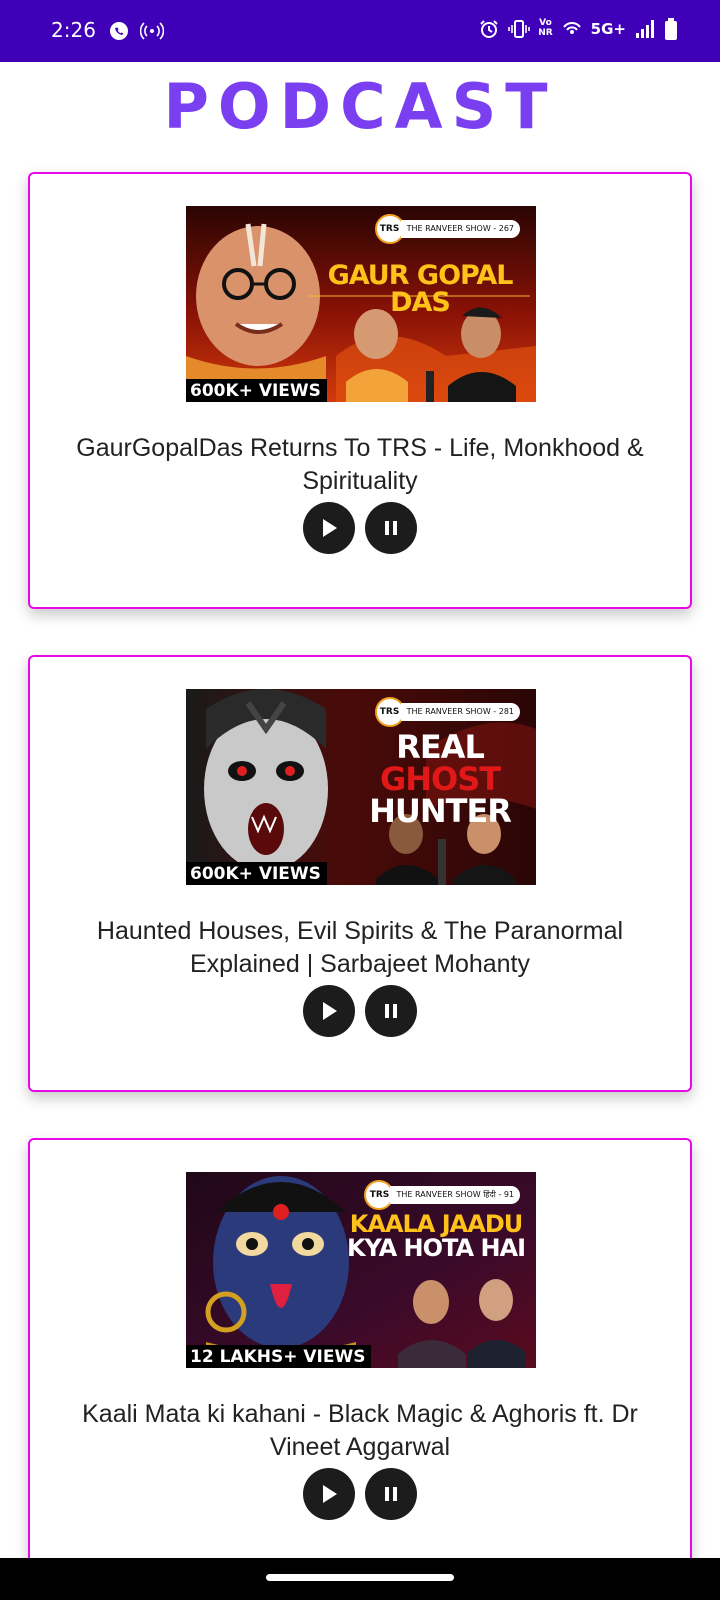  What do you see at coordinates (460, 712) in the screenshot?
I see `show-episode-label: THE RANVEER SHOW - 281` at bounding box center [460, 712].